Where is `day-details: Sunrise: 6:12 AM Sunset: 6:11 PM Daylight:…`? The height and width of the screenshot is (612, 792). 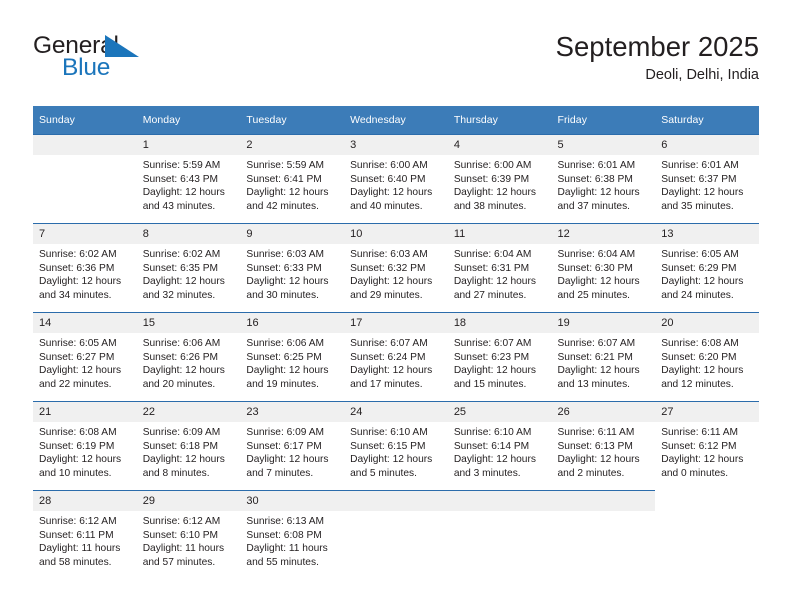
day-details: Sunrise: 6:12 AM Sunset: 6:11 PM Daylight:… is located at coordinates (85, 540).